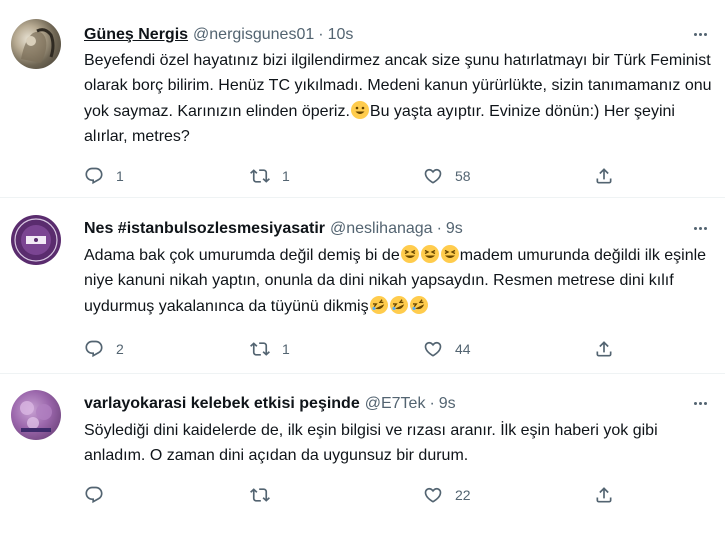 Image resolution: width=725 pixels, height=536 pixels. Describe the element at coordinates (222, 404) in the screenshot. I see `display-name: varlayokarasi kelebek etkisi peşinde` at that location.